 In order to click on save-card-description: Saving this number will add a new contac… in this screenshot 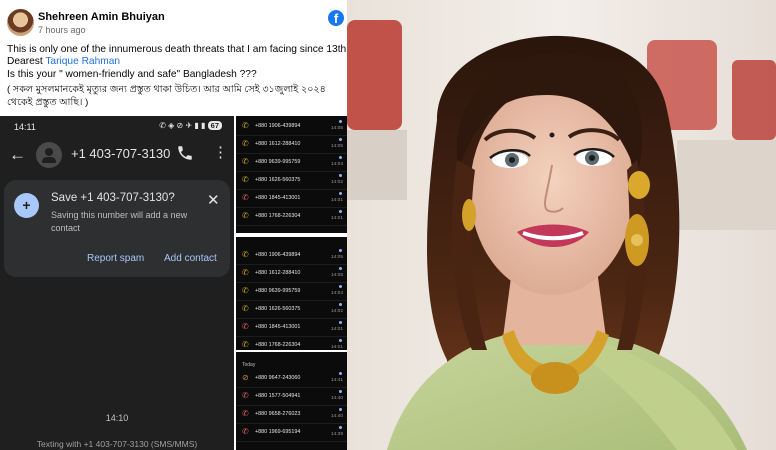, I will do `click(119, 221)`.